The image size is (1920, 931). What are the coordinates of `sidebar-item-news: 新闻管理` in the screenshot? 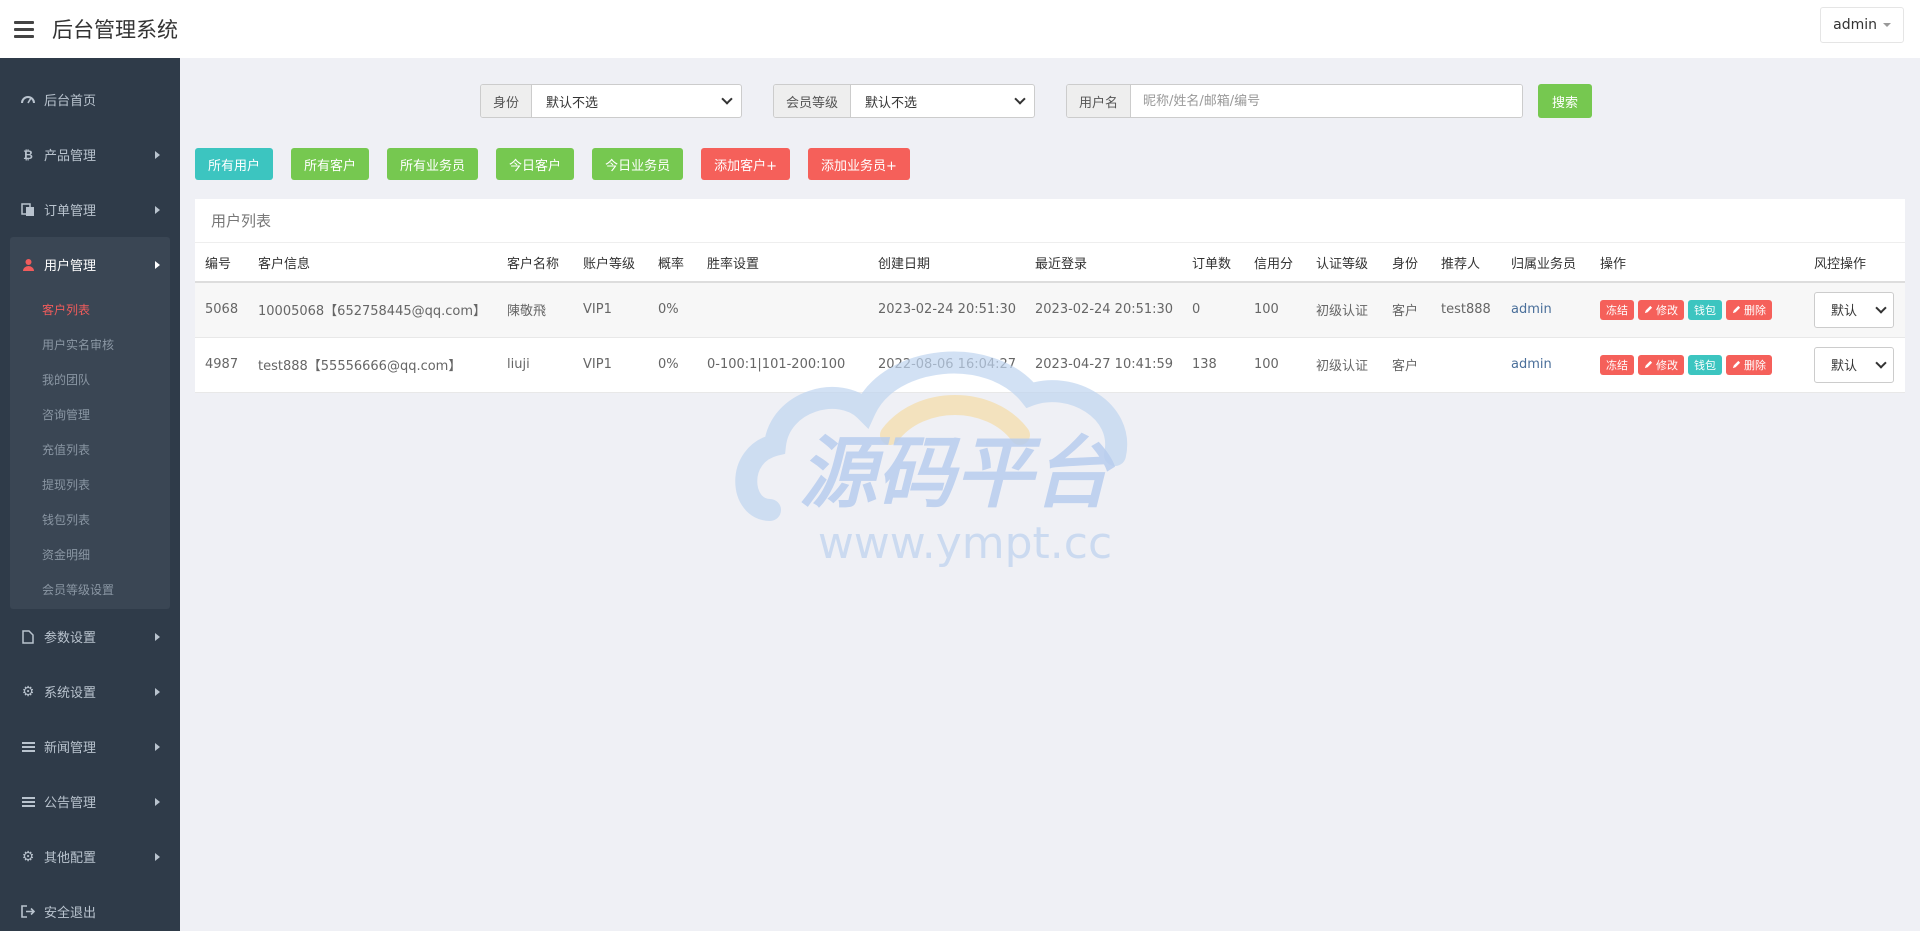 It's located at (90, 746).